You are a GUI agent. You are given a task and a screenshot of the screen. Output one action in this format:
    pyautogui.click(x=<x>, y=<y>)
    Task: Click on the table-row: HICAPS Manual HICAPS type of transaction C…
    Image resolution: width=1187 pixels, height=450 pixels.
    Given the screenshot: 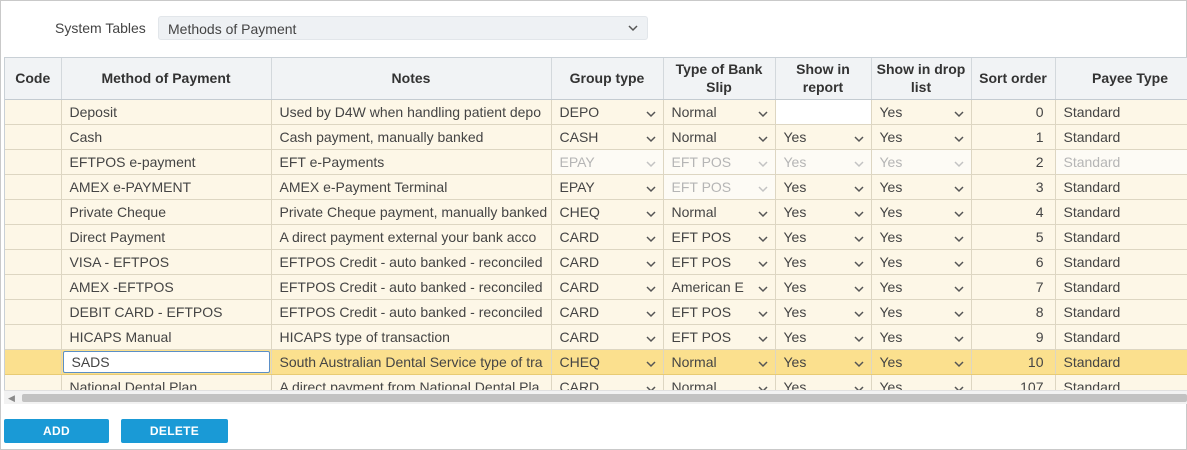 What is the action you would take?
    pyautogui.click(x=596, y=337)
    